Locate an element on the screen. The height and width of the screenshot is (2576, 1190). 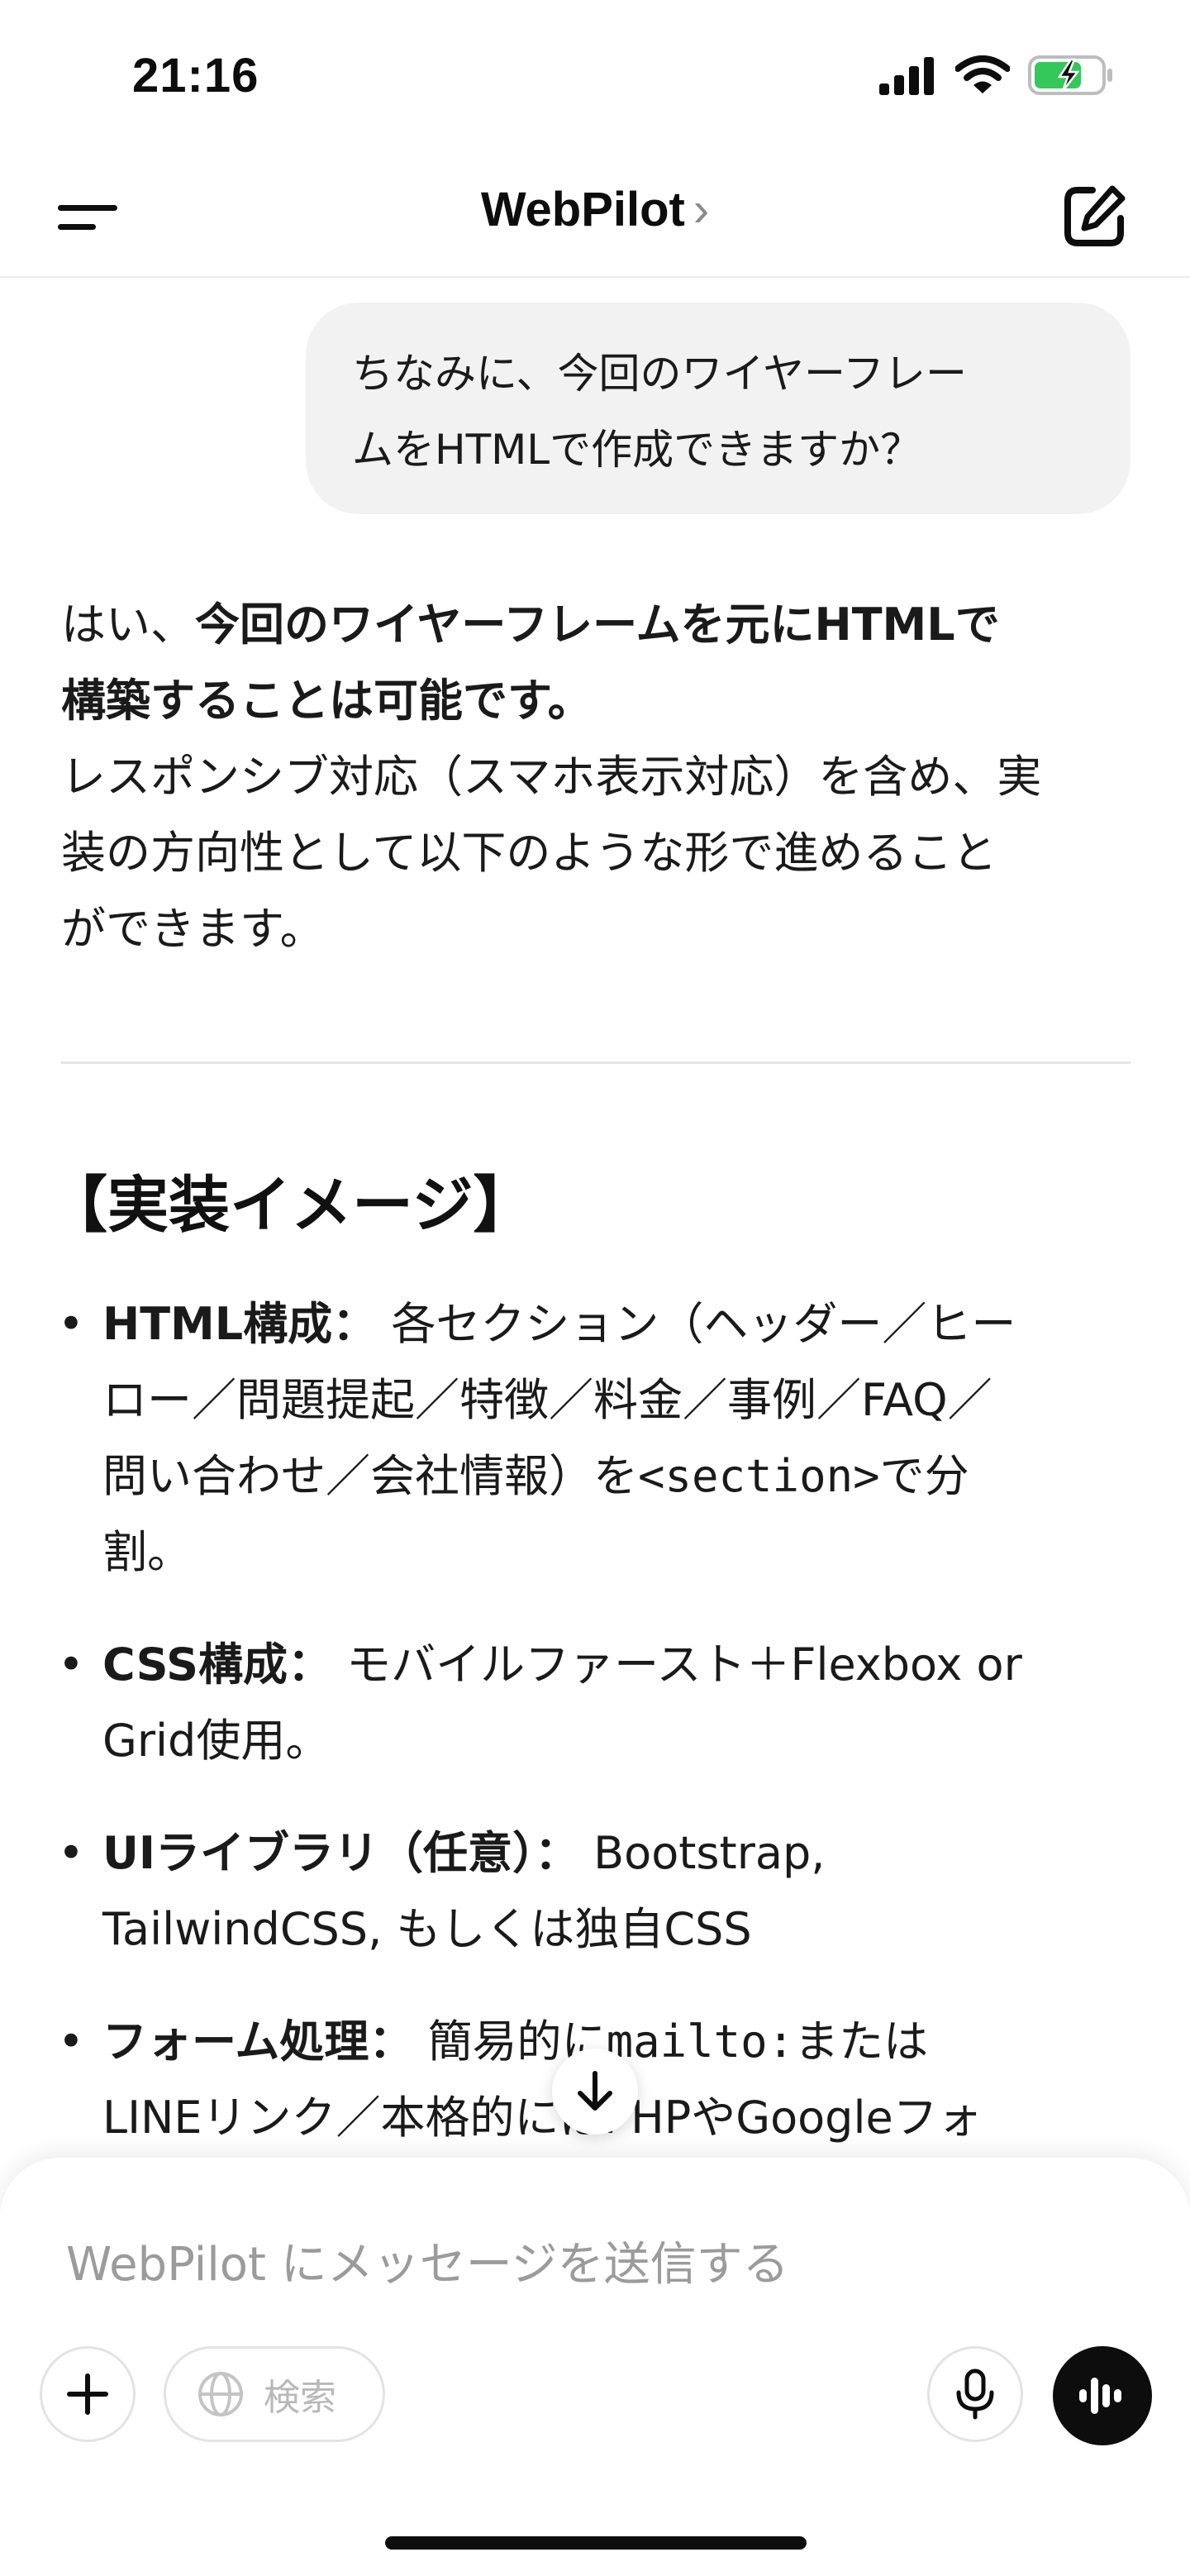
list-item-label: CSS構成： is located at coordinates (217, 1665).